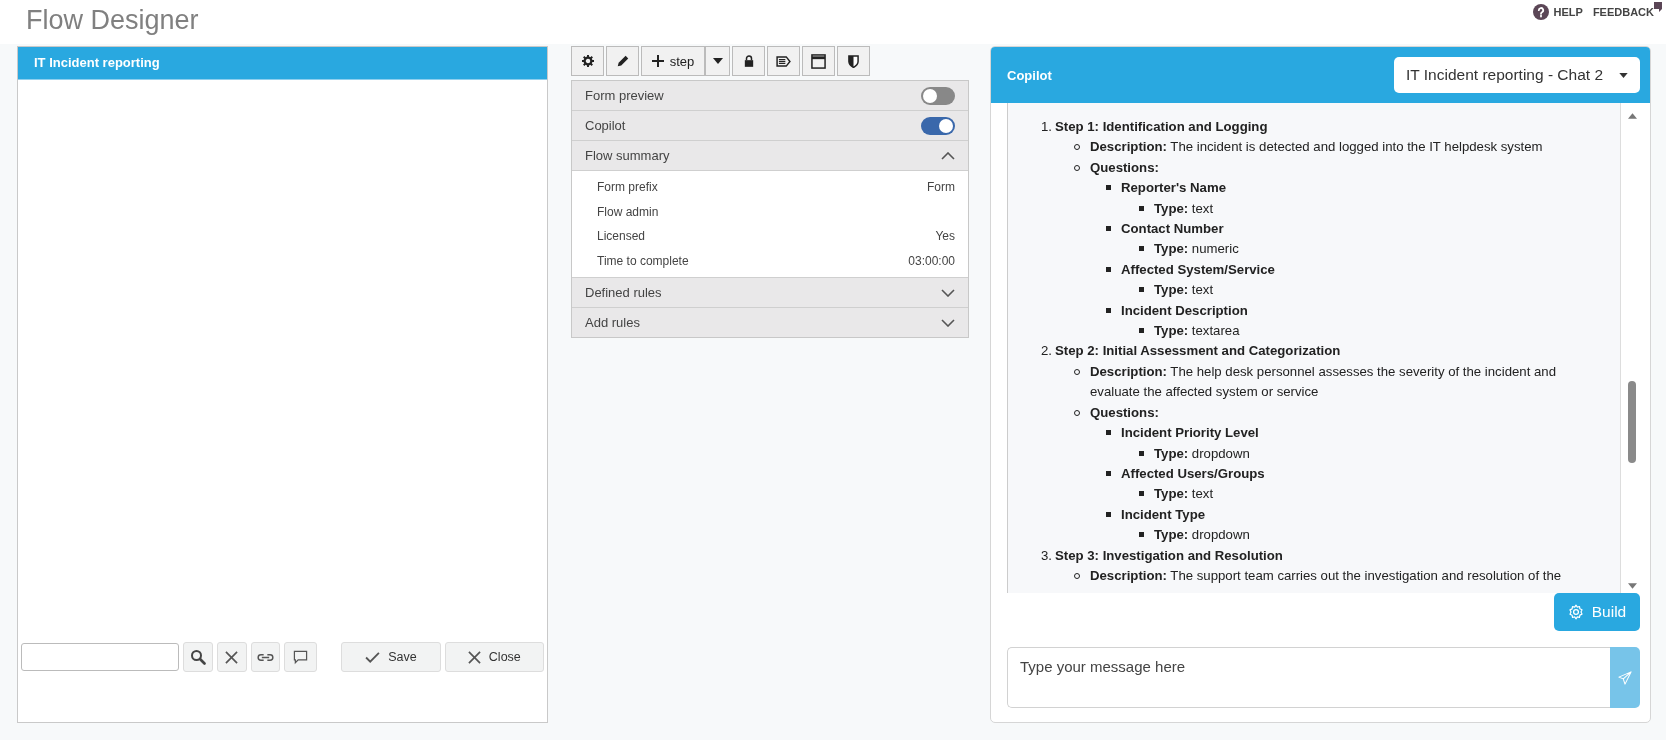 The width and height of the screenshot is (1666, 740). What do you see at coordinates (373, 657) in the screenshot?
I see `checkmark-icon` at bounding box center [373, 657].